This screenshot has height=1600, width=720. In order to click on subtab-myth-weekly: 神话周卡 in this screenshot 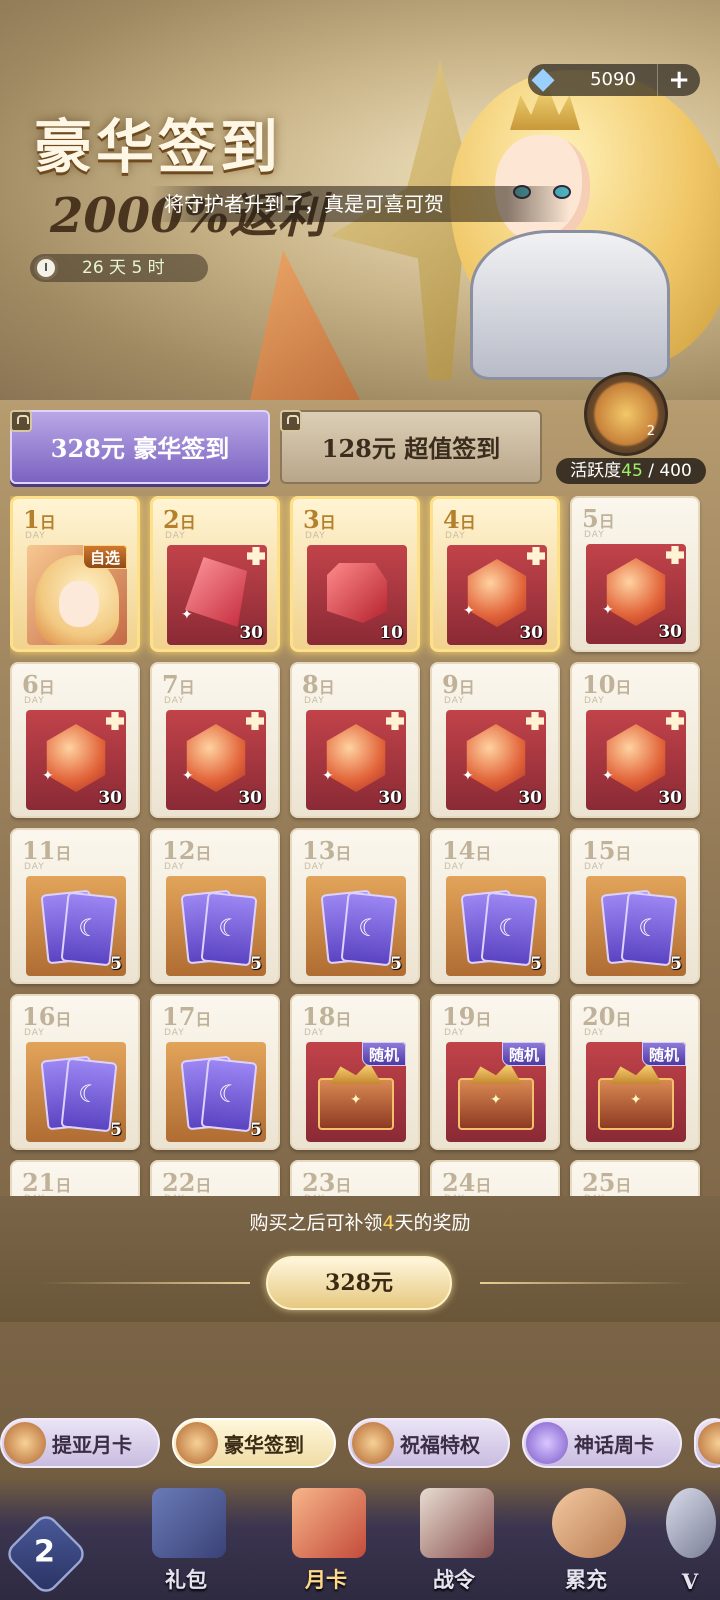, I will do `click(602, 1443)`.